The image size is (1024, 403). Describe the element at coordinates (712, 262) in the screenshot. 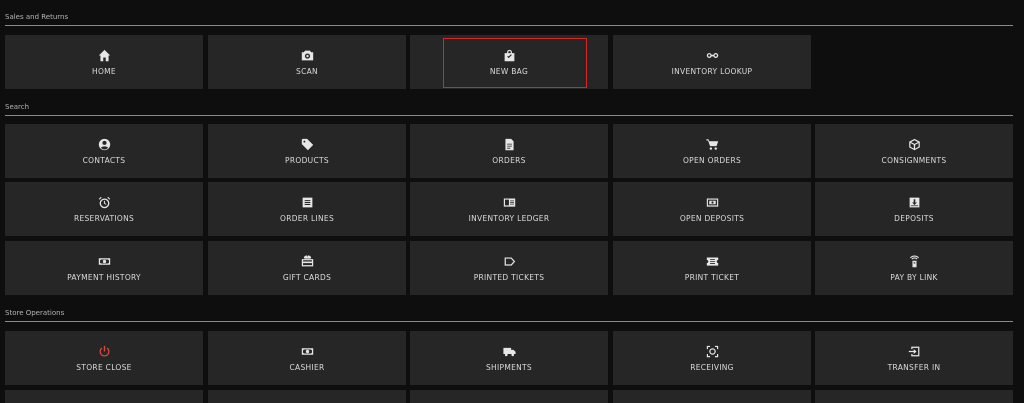

I see `ticket-icon` at that location.